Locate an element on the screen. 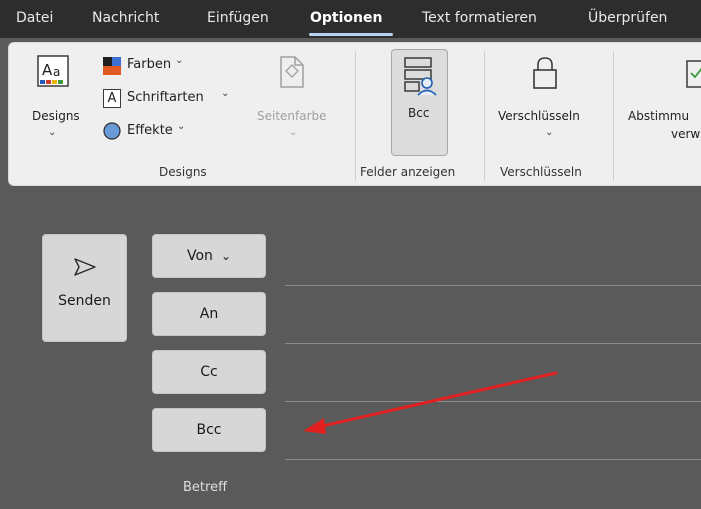  red-arrow-annotation is located at coordinates (430, 402).